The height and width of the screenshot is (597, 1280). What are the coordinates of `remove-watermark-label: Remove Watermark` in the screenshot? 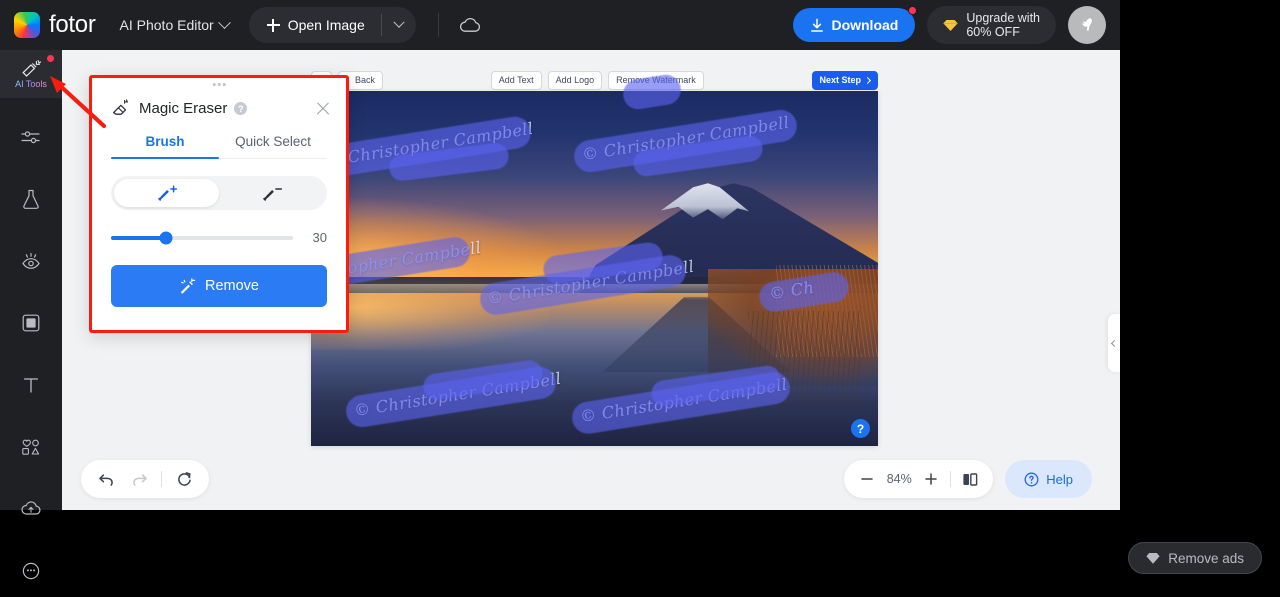 It's located at (656, 80).